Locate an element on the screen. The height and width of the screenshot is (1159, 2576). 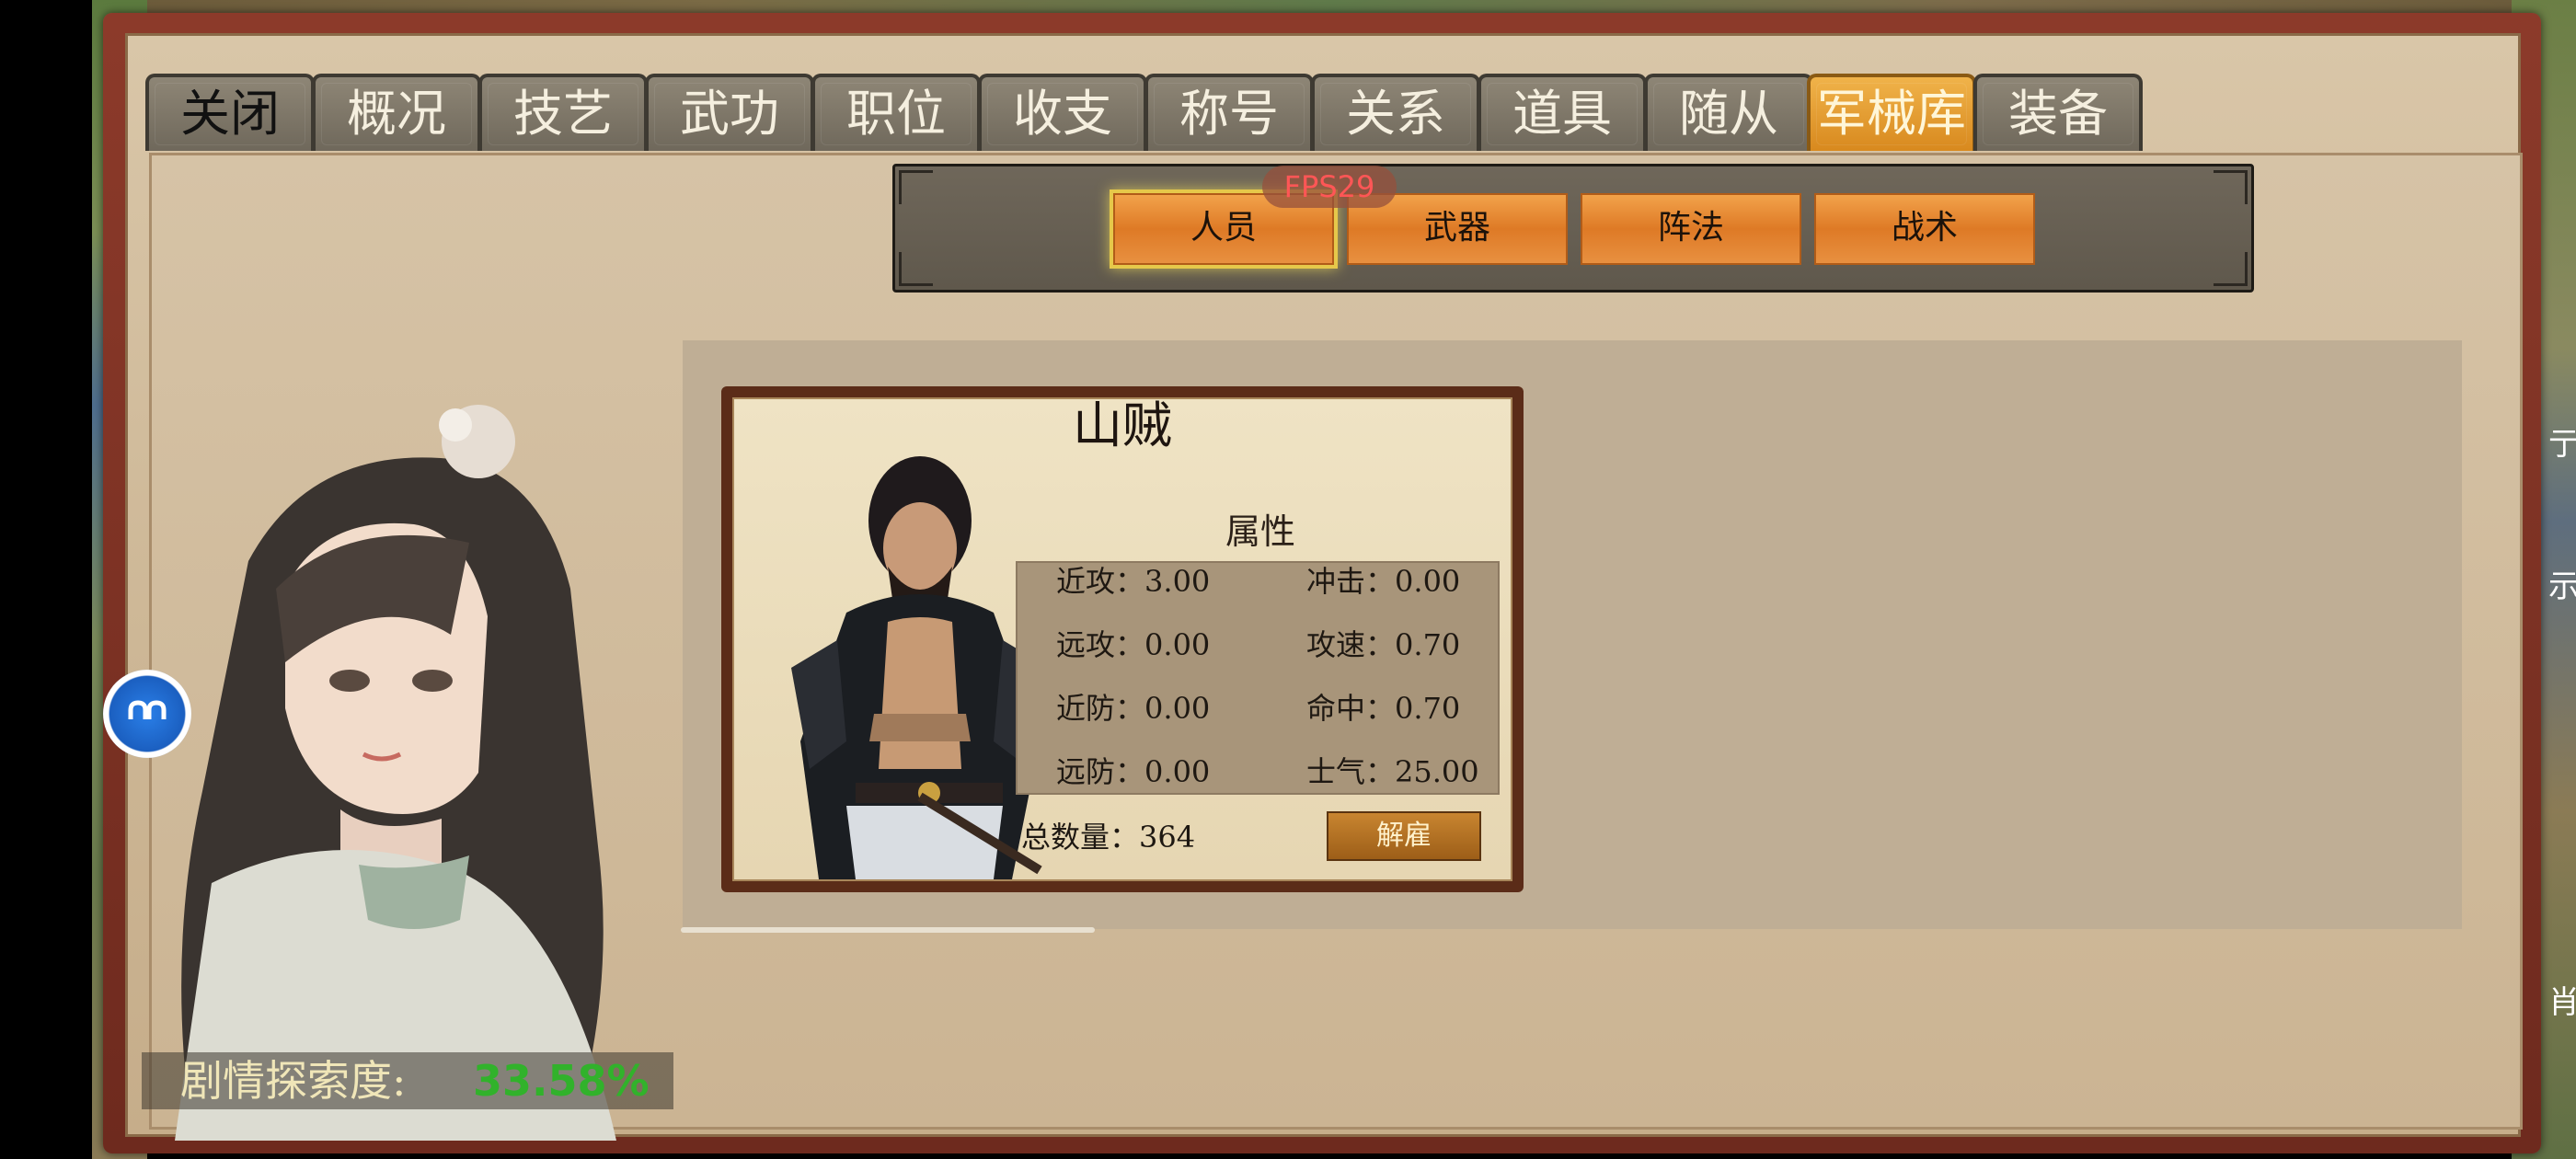
attr-label: 远攻 is located at coordinates (1086, 644).